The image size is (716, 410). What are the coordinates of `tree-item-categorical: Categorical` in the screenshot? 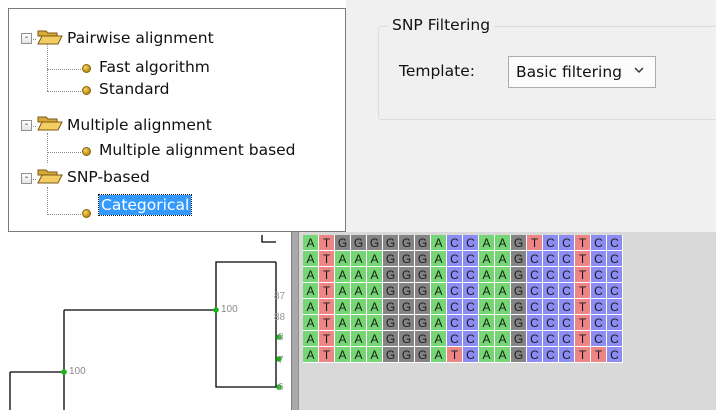 It's located at (145, 205).